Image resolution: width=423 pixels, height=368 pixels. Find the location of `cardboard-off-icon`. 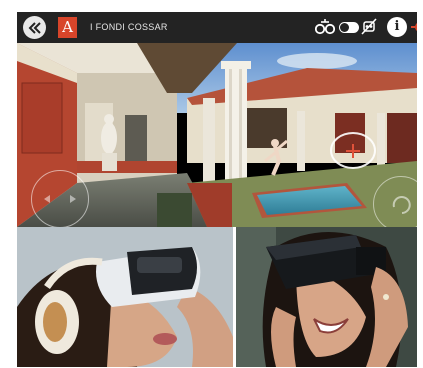

cardboard-off-icon is located at coordinates (369, 26).